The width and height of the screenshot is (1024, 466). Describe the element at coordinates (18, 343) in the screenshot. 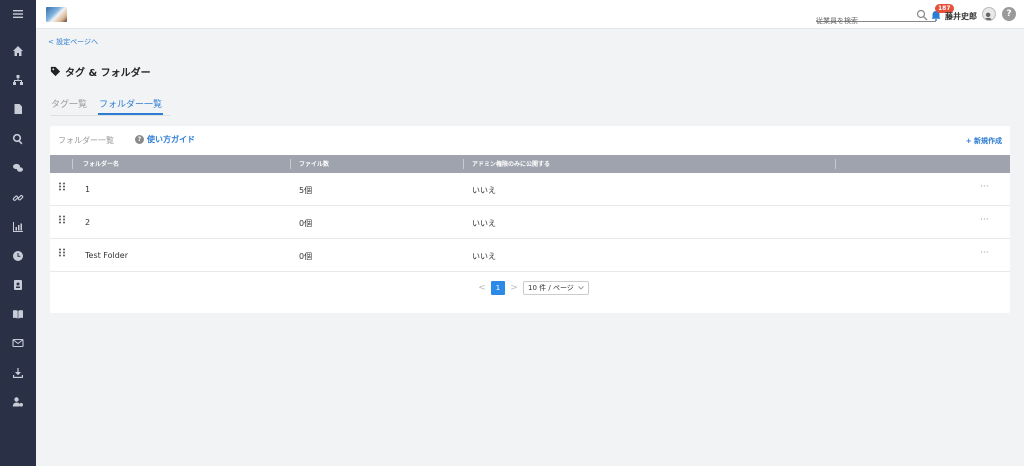

I see `mail-icon` at that location.